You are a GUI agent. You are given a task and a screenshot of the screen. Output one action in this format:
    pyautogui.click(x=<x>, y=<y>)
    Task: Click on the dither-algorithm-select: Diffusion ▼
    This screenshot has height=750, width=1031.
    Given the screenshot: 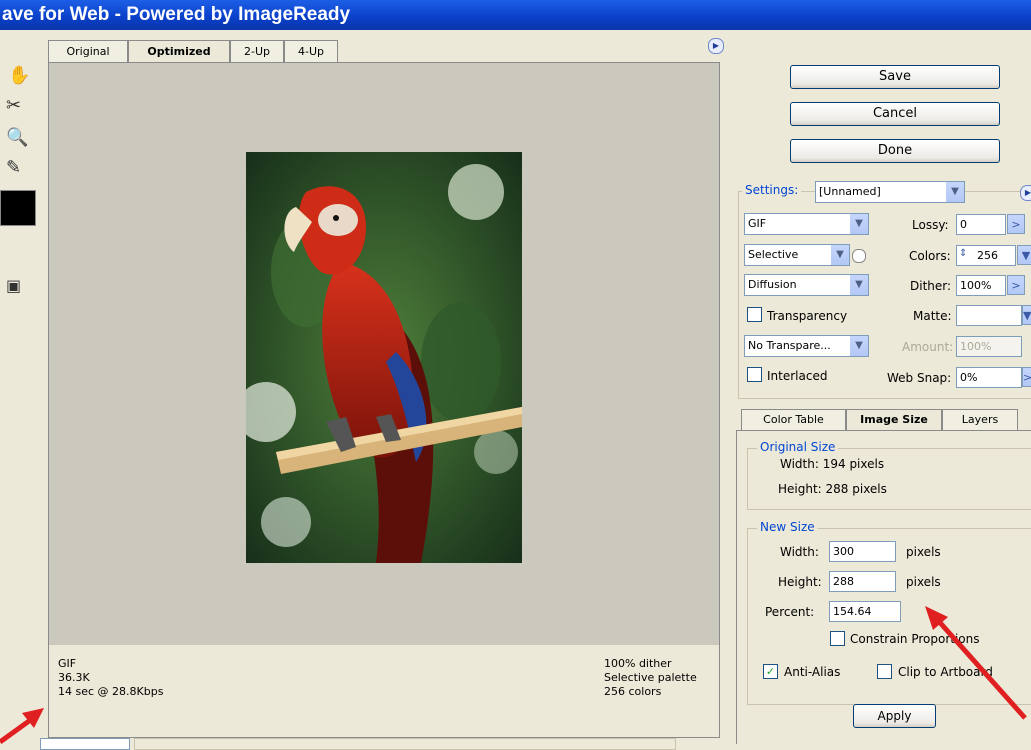 What is the action you would take?
    pyautogui.click(x=806, y=285)
    